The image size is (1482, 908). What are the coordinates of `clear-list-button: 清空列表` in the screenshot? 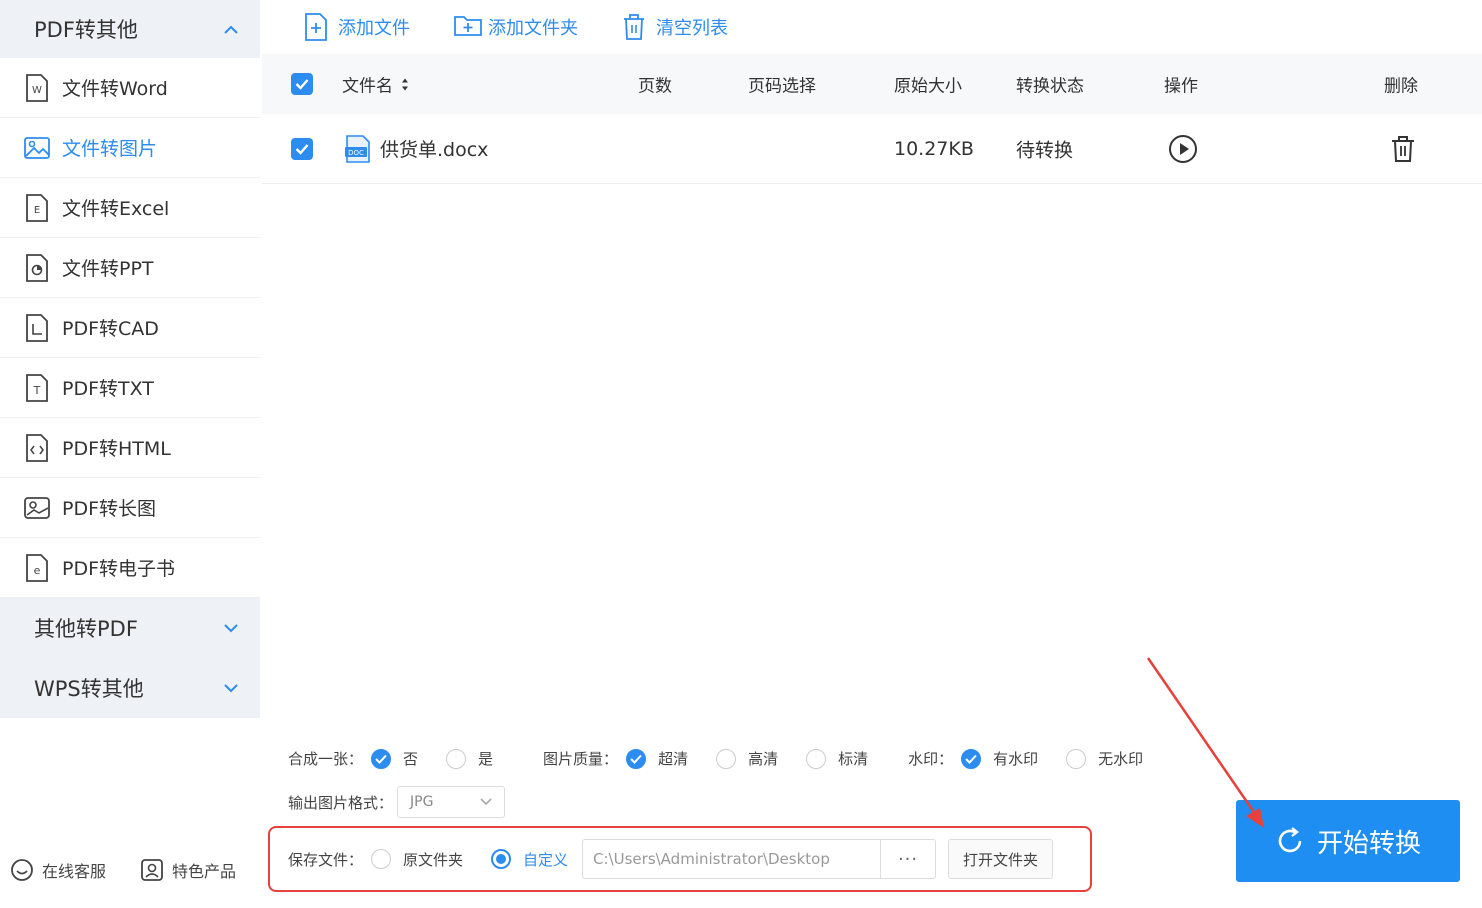 It's located at (675, 27).